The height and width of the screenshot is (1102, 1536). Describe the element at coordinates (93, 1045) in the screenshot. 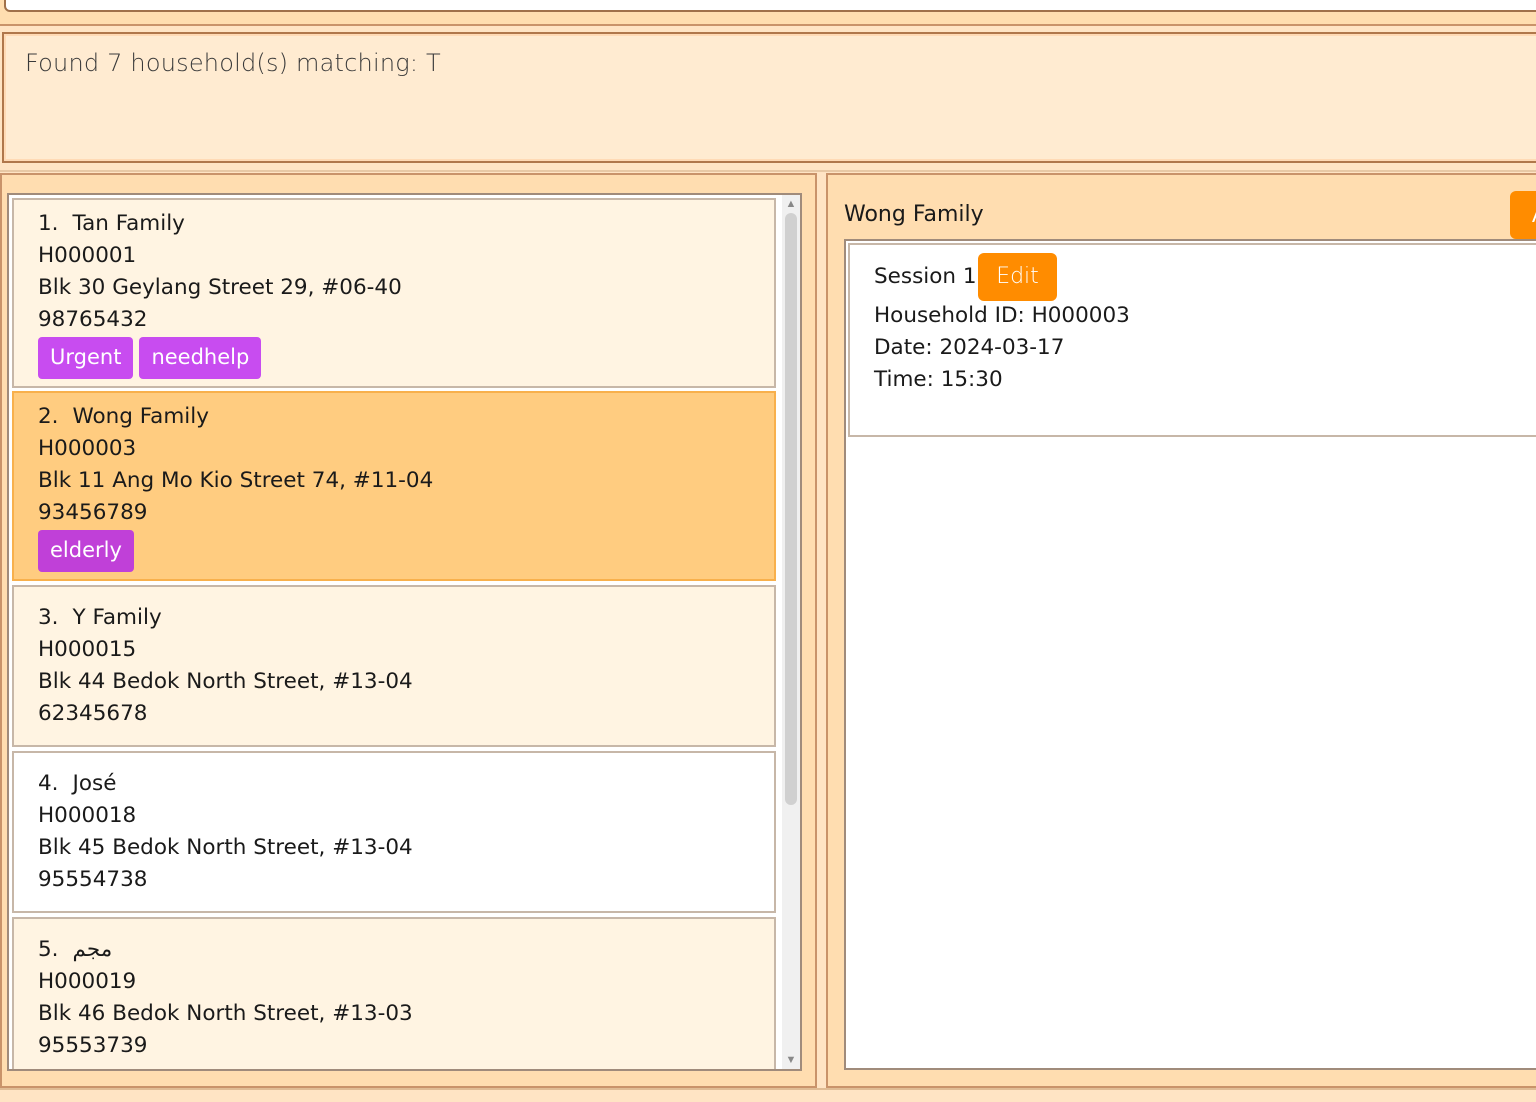

I see `household-phone: 95553739` at that location.